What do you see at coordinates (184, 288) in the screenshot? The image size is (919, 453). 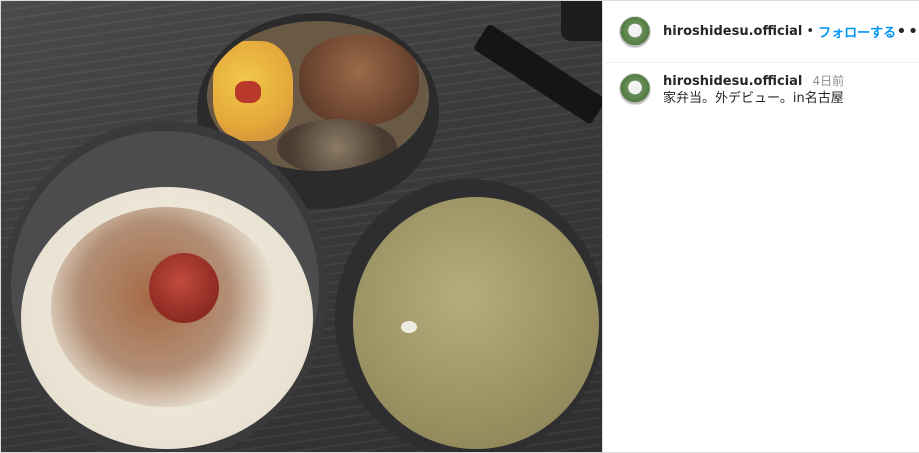 I see `umeboshi` at bounding box center [184, 288].